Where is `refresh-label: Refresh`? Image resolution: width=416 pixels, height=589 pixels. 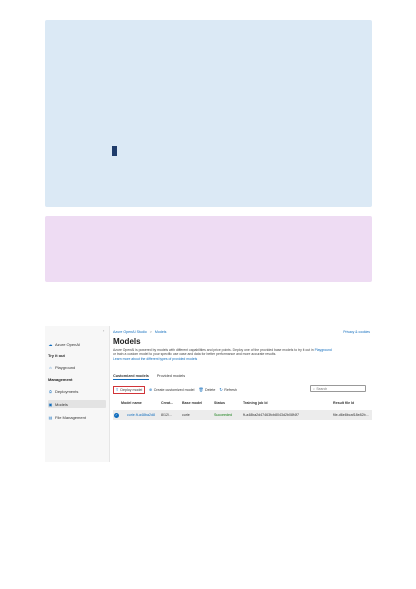
refresh-label: Refresh is located at coordinates (230, 389).